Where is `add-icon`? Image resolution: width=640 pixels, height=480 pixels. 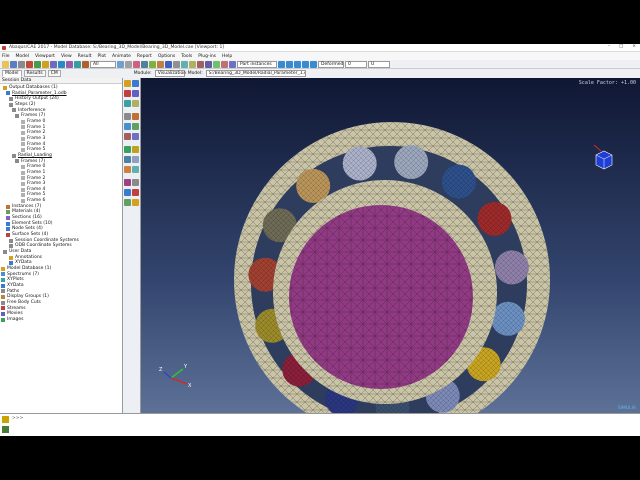
add-icon is located at coordinates (216, 64).